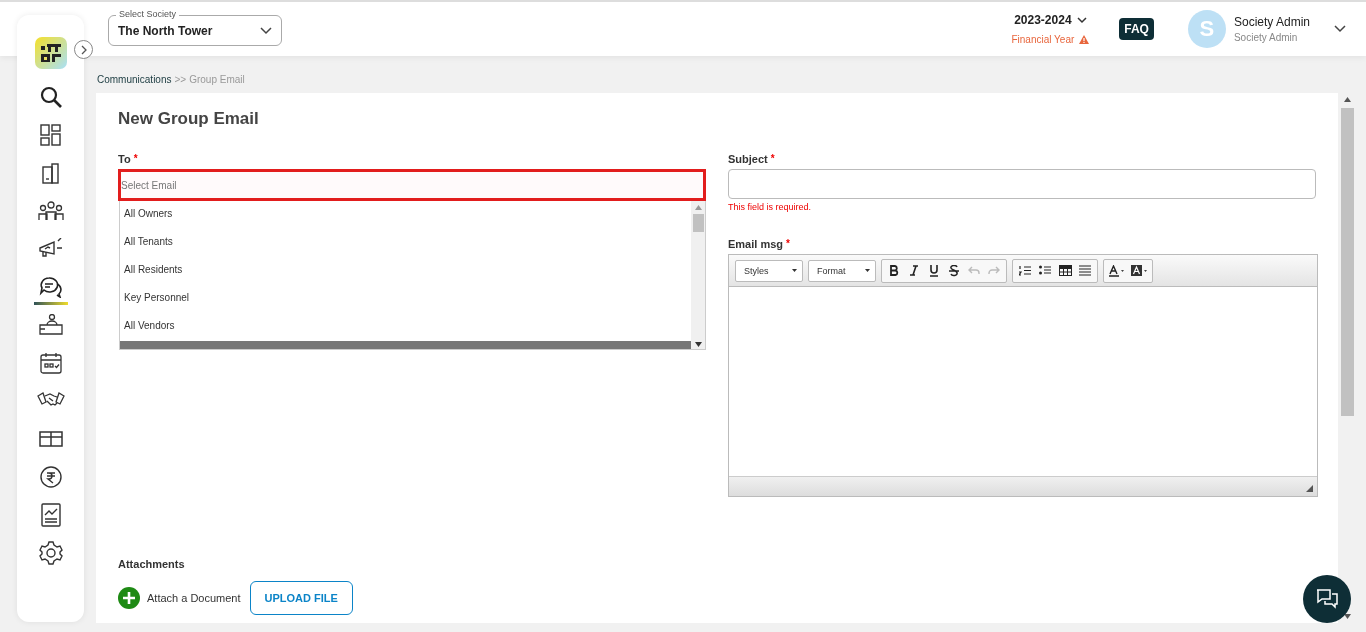  What do you see at coordinates (165, 31) in the screenshot?
I see `society-name: The North Tower` at bounding box center [165, 31].